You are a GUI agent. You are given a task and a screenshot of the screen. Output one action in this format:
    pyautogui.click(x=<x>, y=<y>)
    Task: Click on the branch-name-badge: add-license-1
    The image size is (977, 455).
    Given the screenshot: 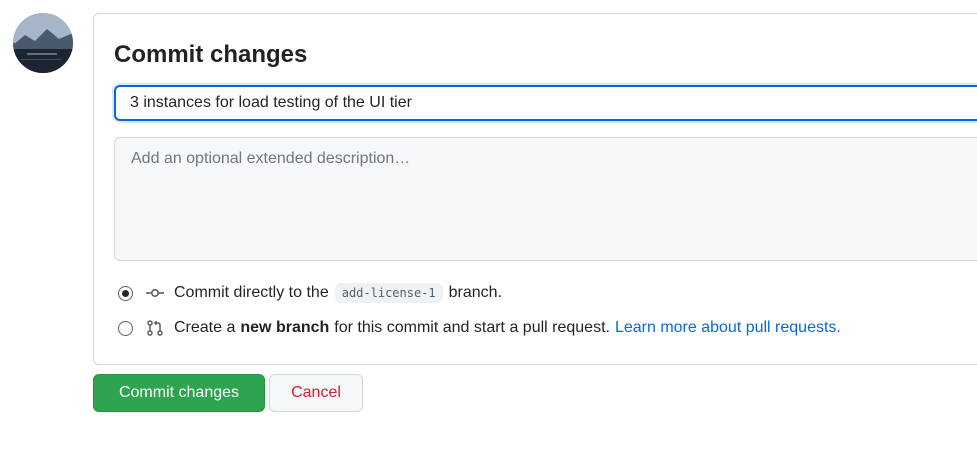 What is the action you would take?
    pyautogui.click(x=388, y=293)
    